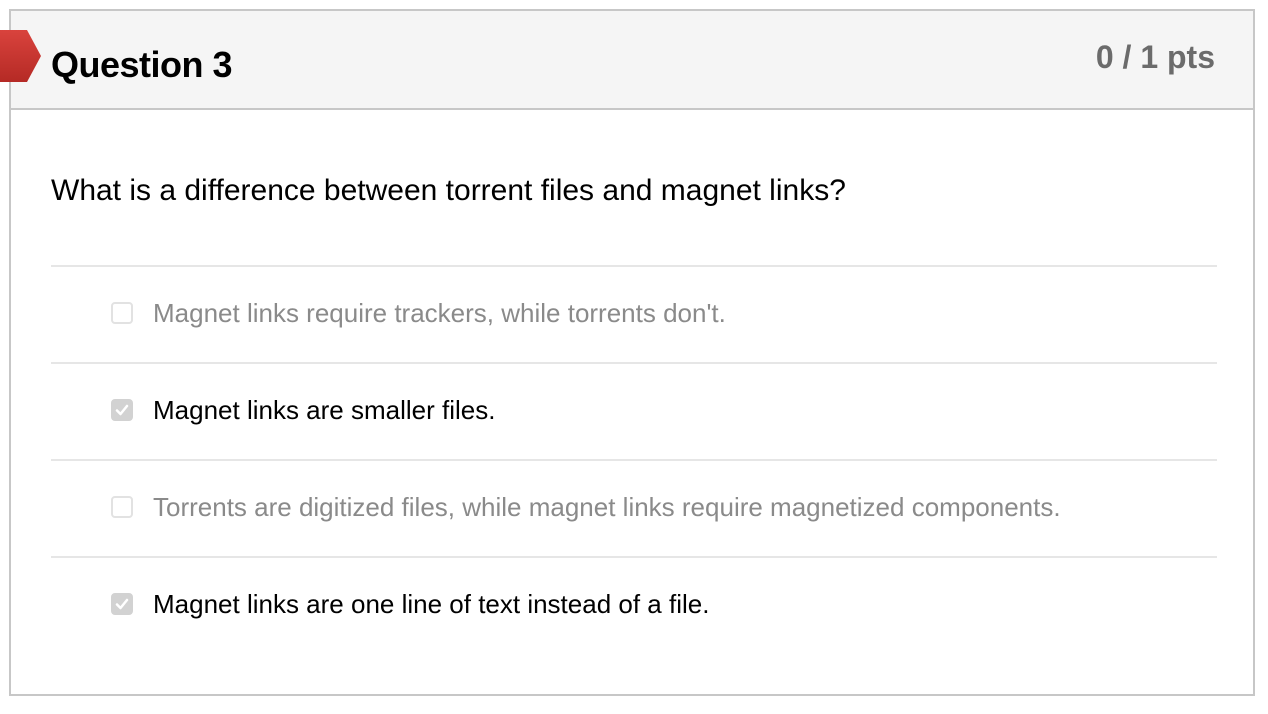  Describe the element at coordinates (142, 64) in the screenshot. I see `question-title: Question 3` at that location.